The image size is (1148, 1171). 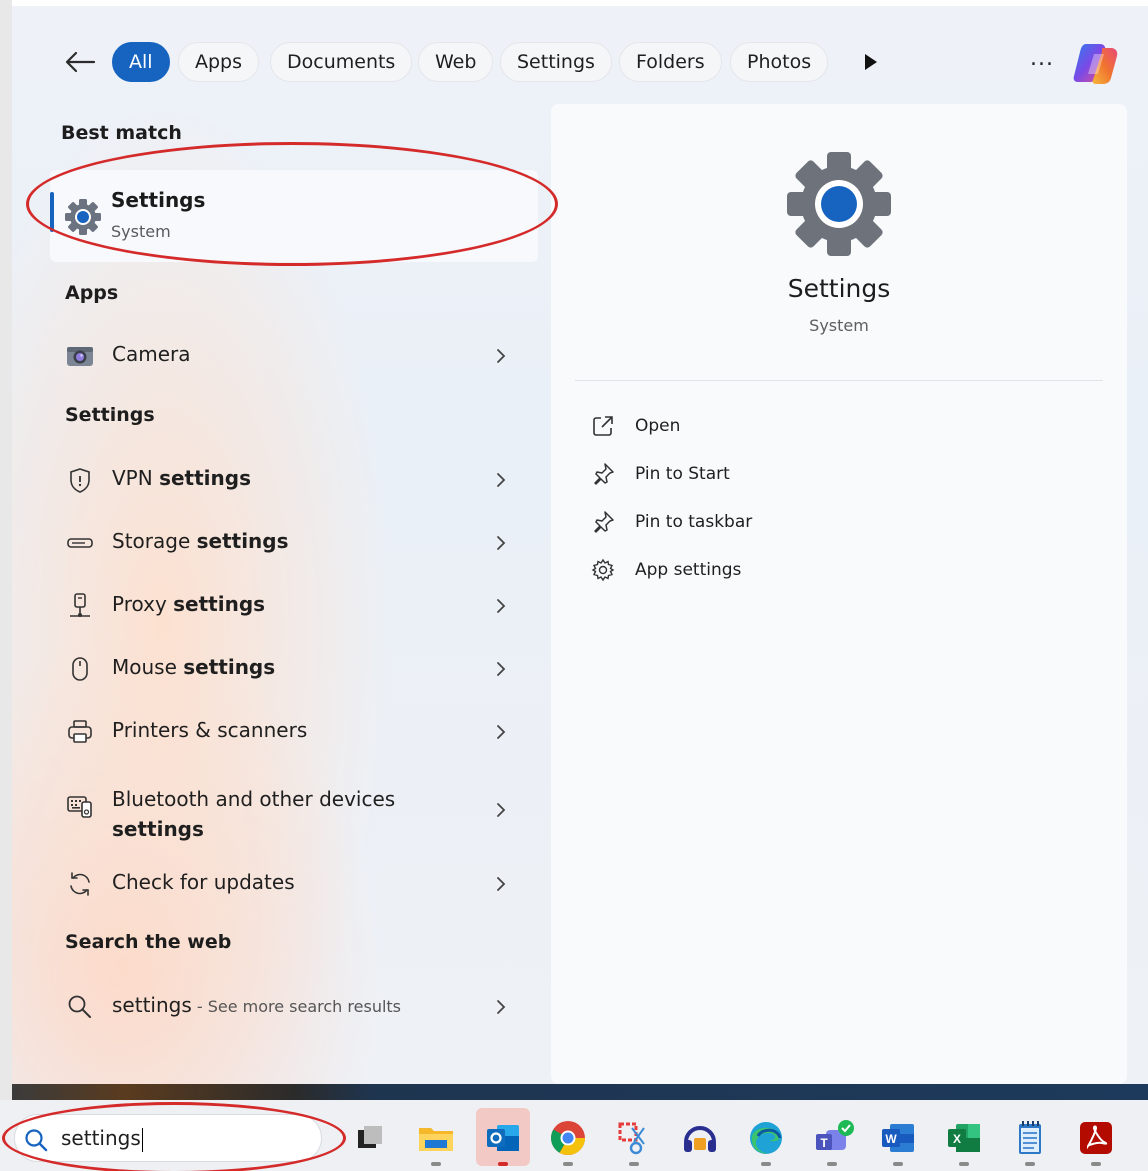 What do you see at coordinates (296, 1006) in the screenshot?
I see `web-query-suffix: - See more search results` at bounding box center [296, 1006].